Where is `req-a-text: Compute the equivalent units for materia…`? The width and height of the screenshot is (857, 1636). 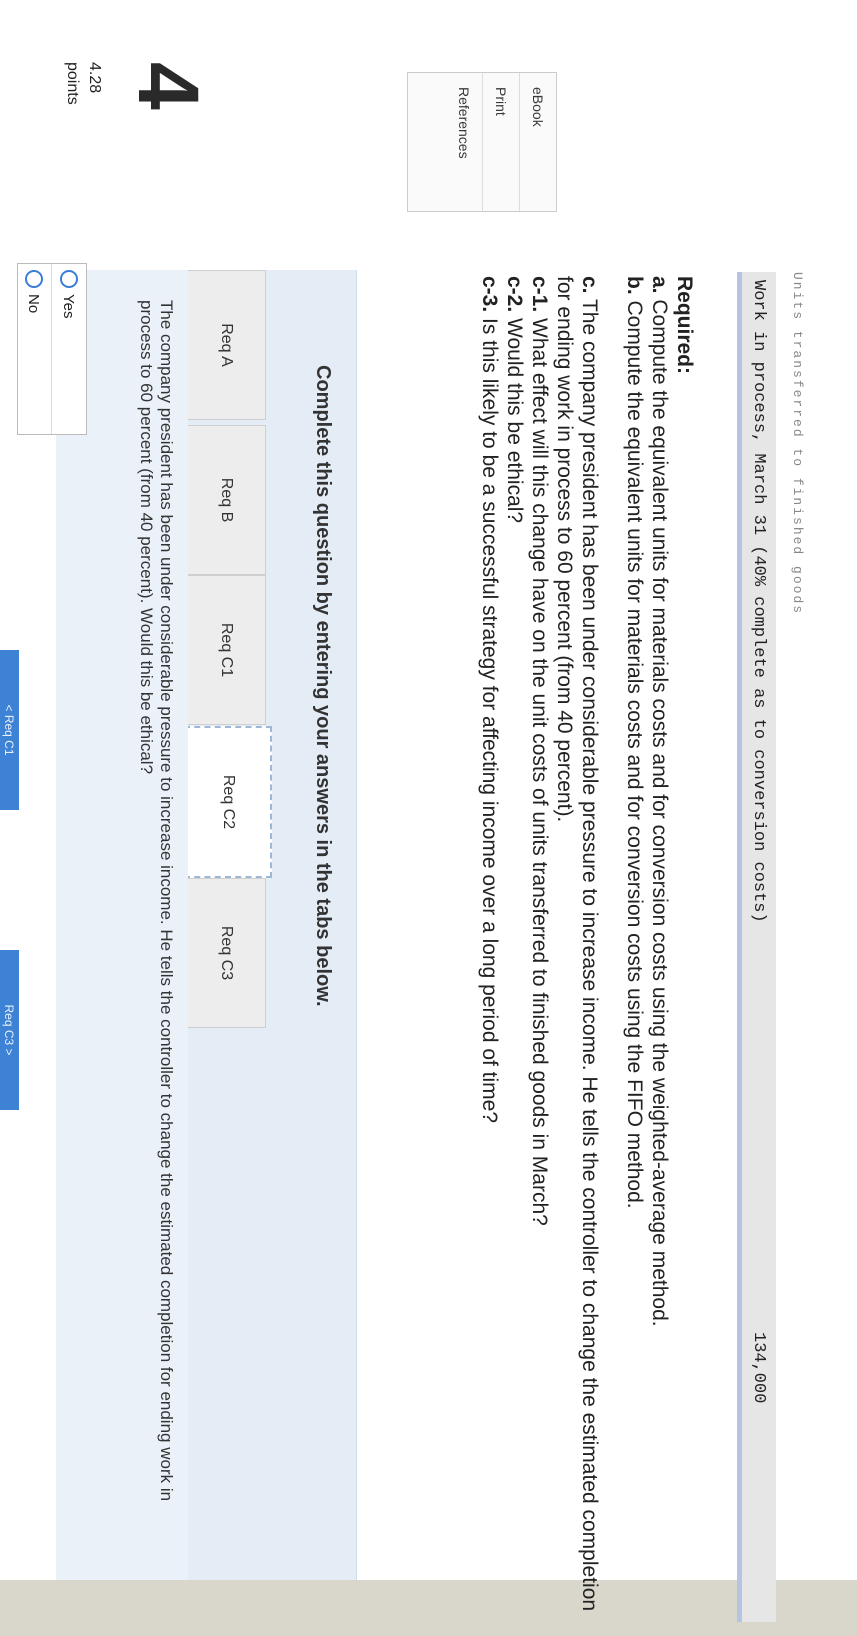 req-a-text: Compute the equivalent units for materia… is located at coordinates (659, 810).